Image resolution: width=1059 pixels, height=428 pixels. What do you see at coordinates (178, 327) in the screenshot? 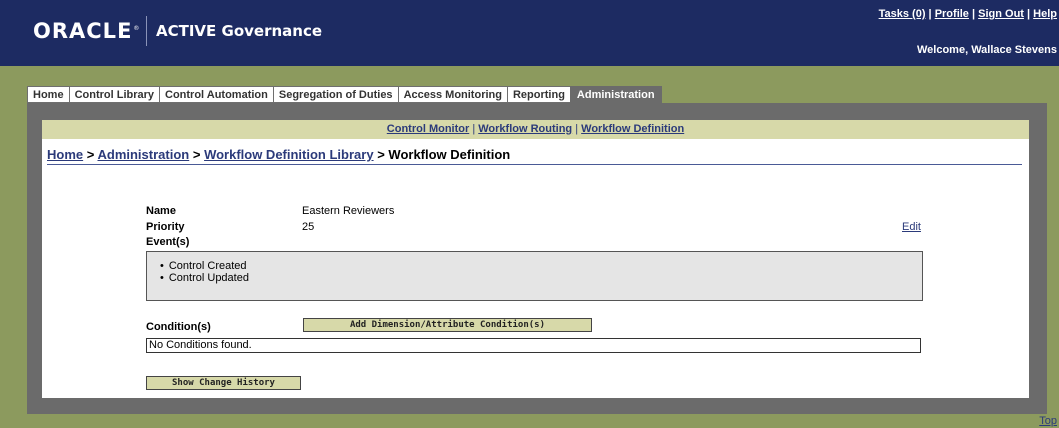
I see `conditions-label: Condition(s)` at bounding box center [178, 327].